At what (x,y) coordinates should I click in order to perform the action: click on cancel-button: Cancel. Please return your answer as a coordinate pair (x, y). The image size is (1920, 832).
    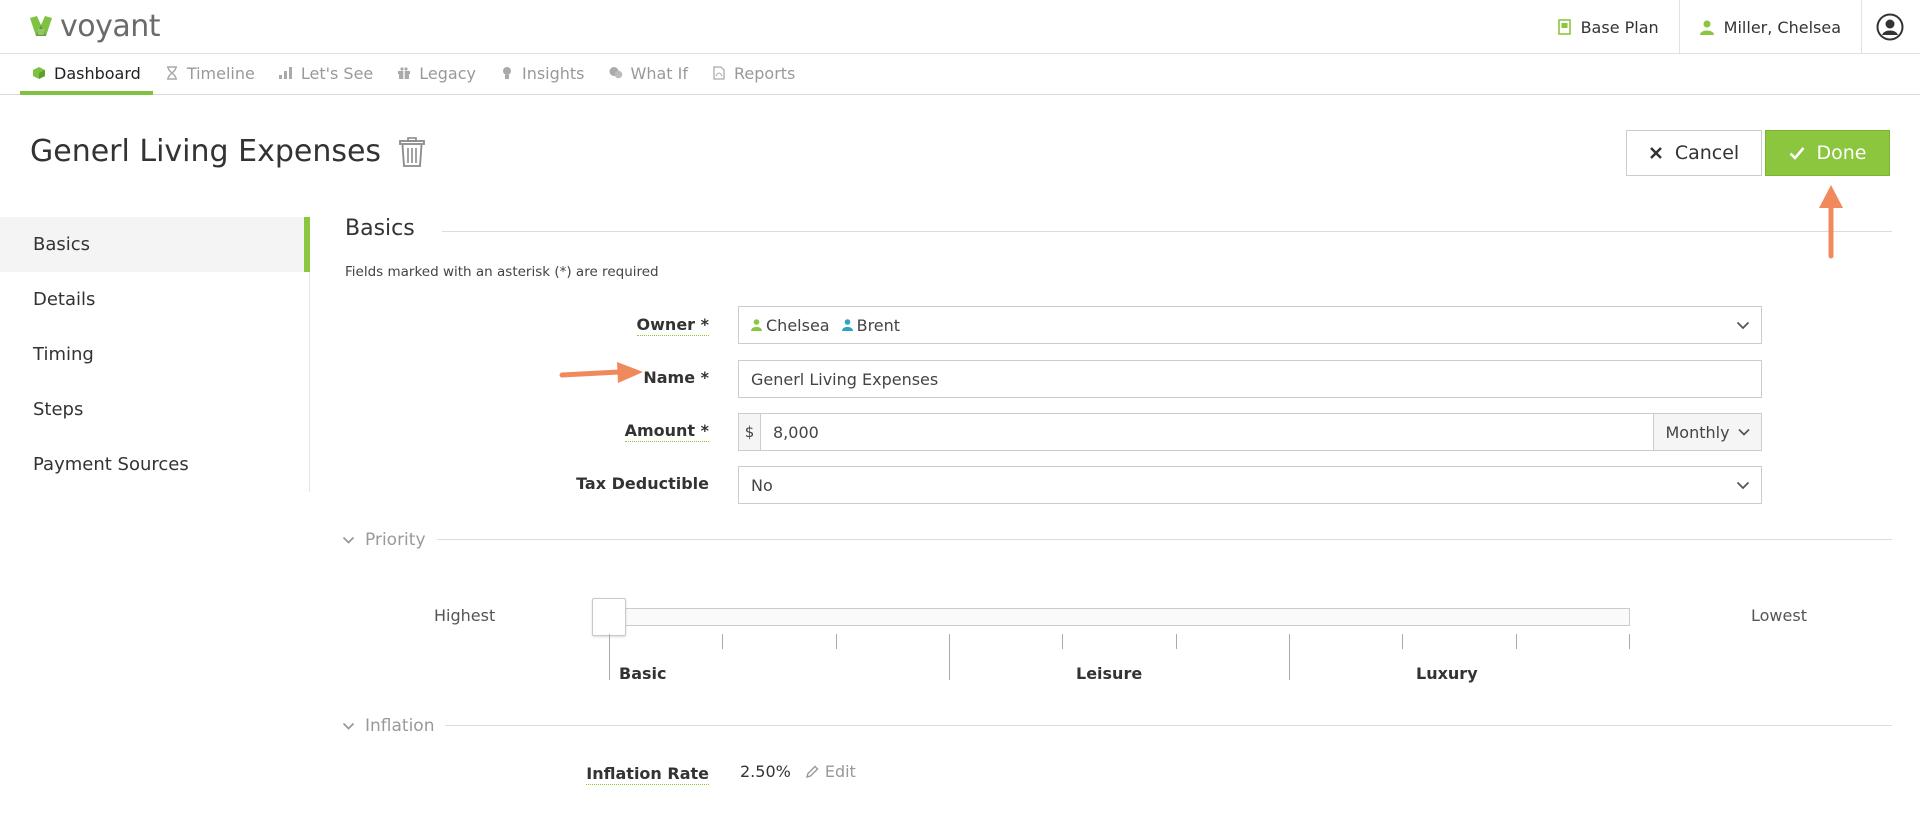
    Looking at the image, I should click on (1694, 153).